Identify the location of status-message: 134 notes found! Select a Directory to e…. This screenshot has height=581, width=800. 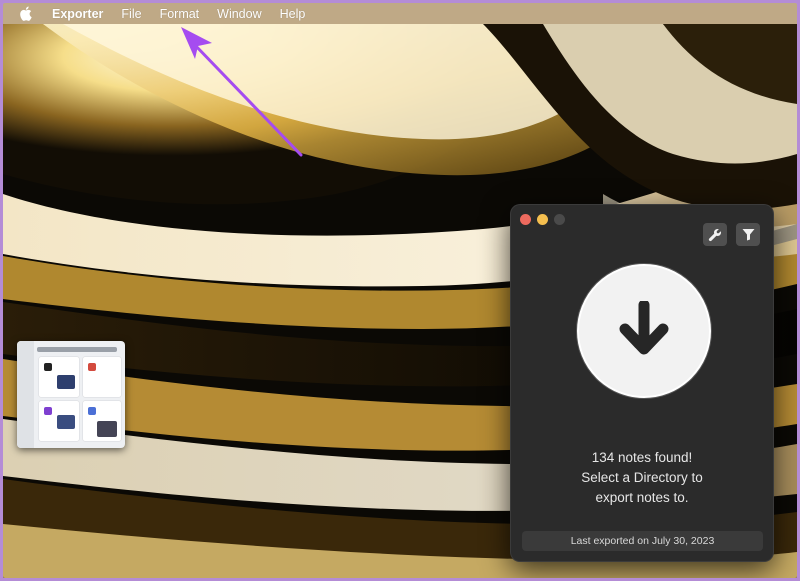
(642, 478).